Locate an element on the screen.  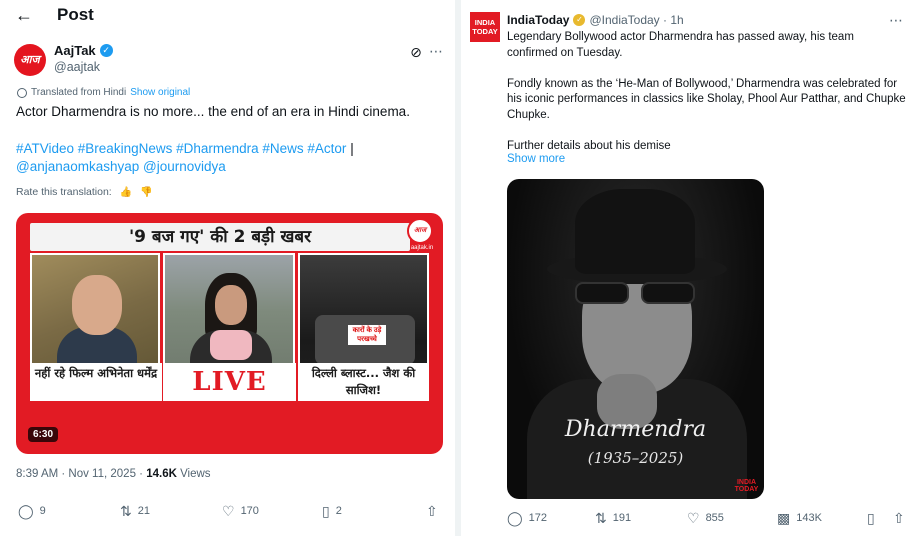
aajtak-logo: आज तक is located at coordinates (420, 237).